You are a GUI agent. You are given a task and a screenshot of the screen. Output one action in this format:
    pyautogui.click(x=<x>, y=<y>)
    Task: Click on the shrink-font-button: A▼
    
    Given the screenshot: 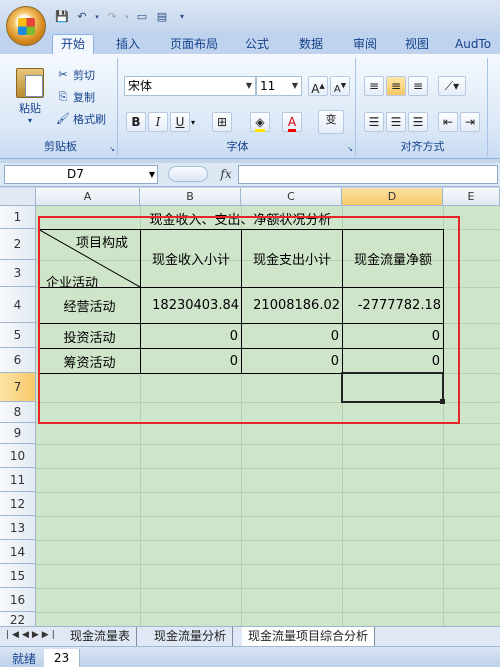 What is the action you would take?
    pyautogui.click(x=340, y=86)
    